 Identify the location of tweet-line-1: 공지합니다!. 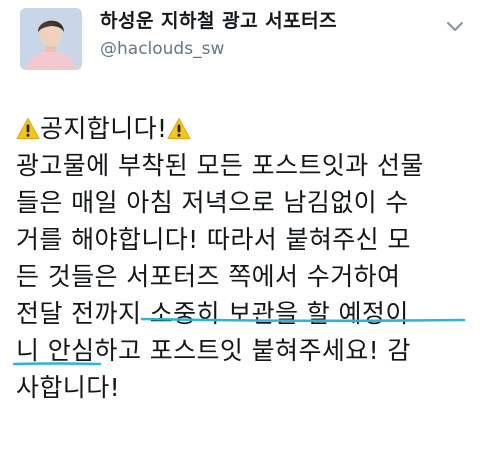
(244, 128).